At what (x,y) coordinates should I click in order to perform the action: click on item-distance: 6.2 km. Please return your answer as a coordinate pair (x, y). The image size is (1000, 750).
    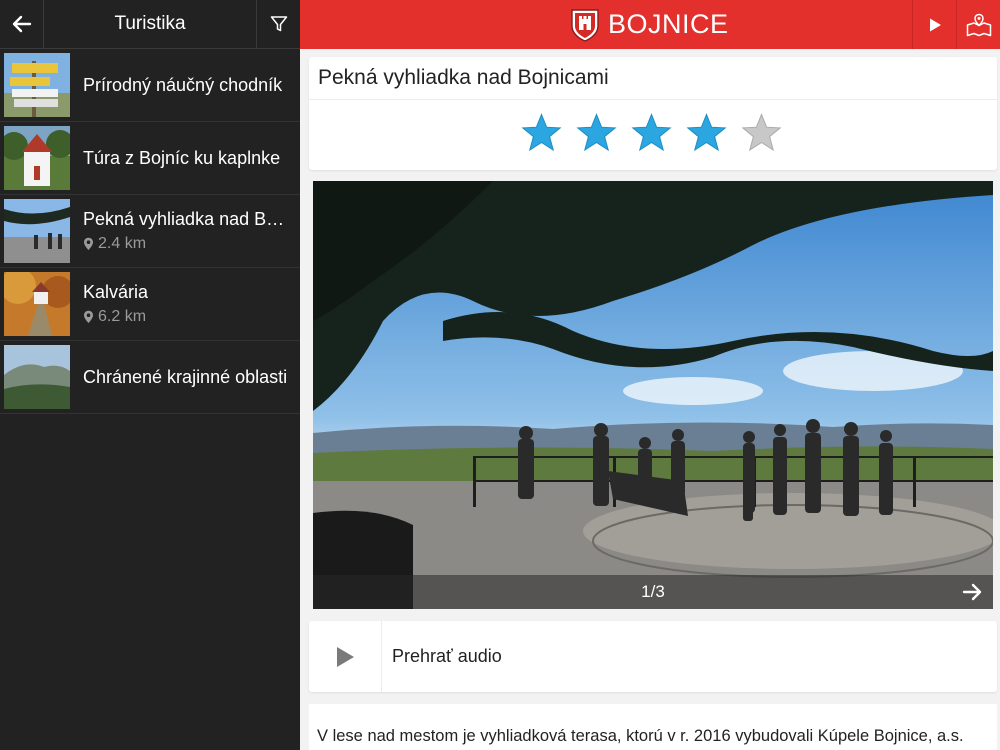
    Looking at the image, I should click on (185, 317).